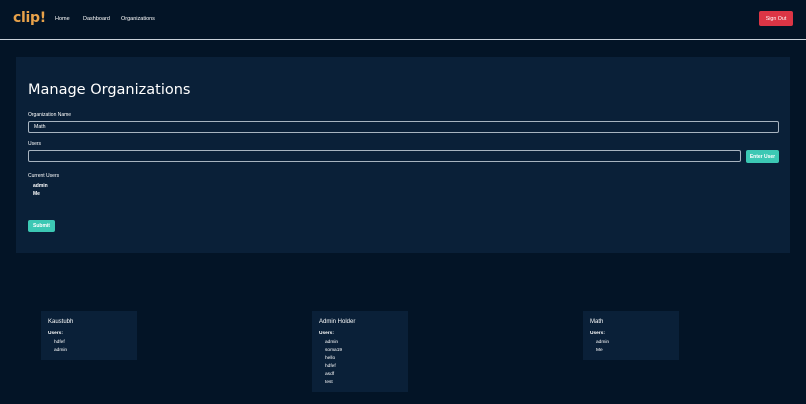 This screenshot has height=404, width=806. What do you see at coordinates (50, 115) in the screenshot?
I see `organization-name-label: Organization Name` at bounding box center [50, 115].